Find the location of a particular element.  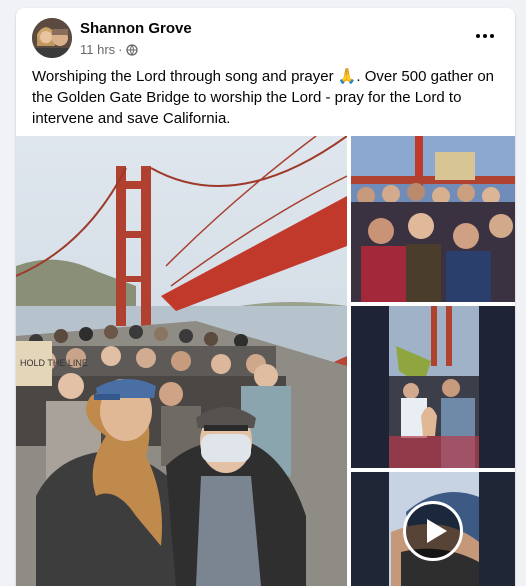

post-time: 11 hrs is located at coordinates (97, 49).